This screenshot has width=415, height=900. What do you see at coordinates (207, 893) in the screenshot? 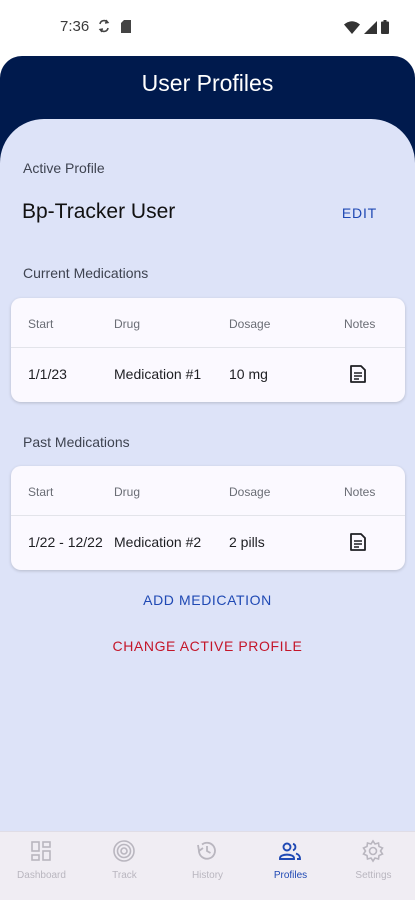
I see `system-navigation-bar` at bounding box center [207, 893].